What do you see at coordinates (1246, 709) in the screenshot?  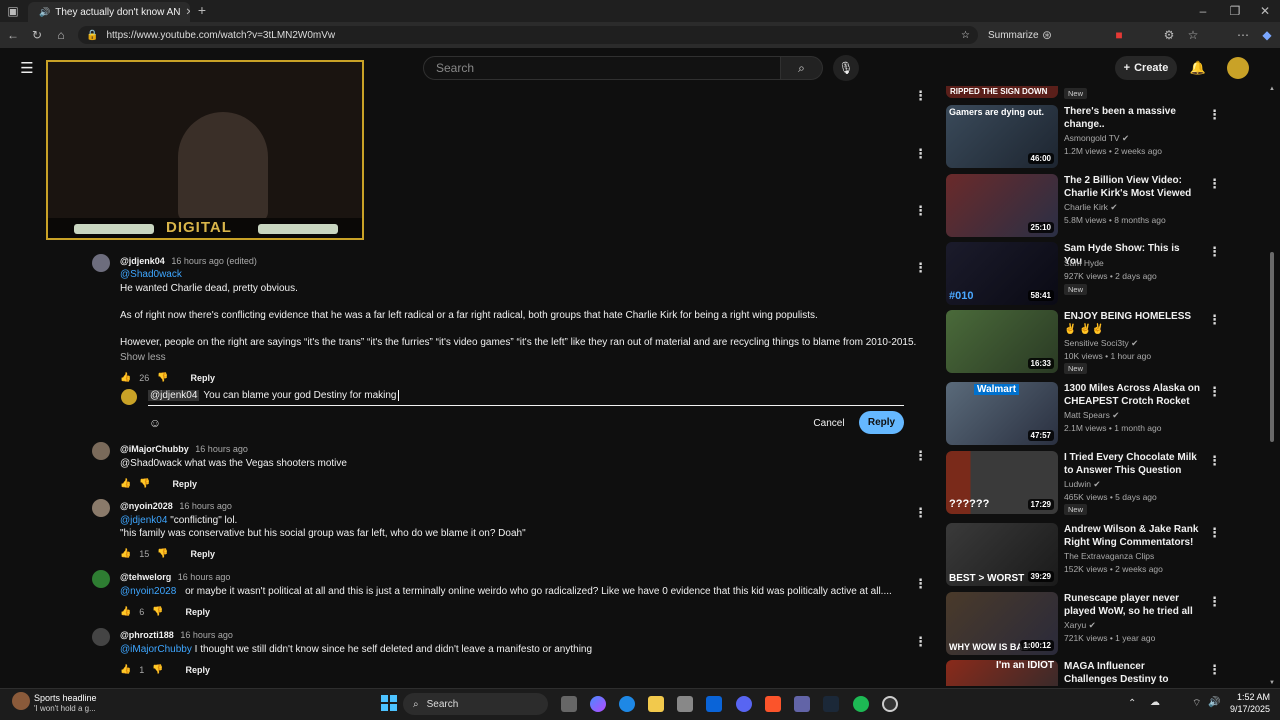 I see `clock-date: 9/17/2025` at bounding box center [1246, 709].